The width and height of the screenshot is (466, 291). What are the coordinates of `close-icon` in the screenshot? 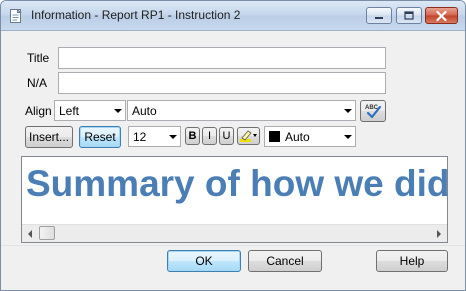 It's located at (441, 15).